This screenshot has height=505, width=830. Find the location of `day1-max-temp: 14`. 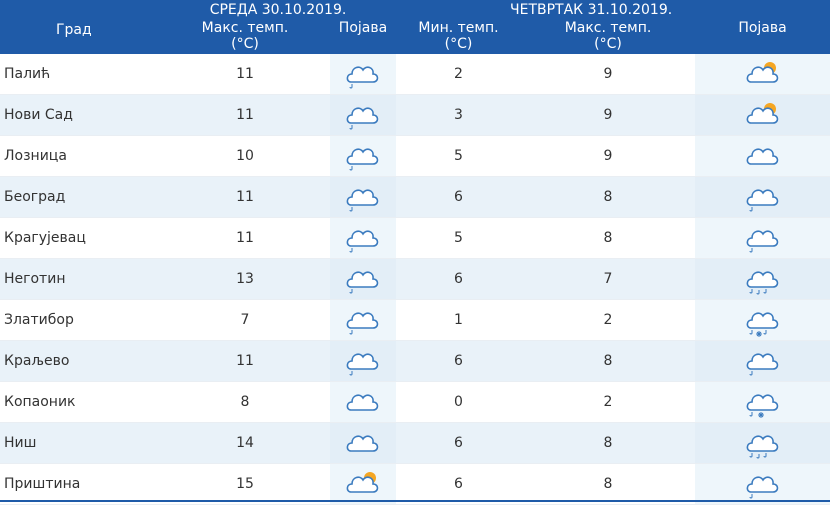

day1-max-temp: 14 is located at coordinates (245, 443).